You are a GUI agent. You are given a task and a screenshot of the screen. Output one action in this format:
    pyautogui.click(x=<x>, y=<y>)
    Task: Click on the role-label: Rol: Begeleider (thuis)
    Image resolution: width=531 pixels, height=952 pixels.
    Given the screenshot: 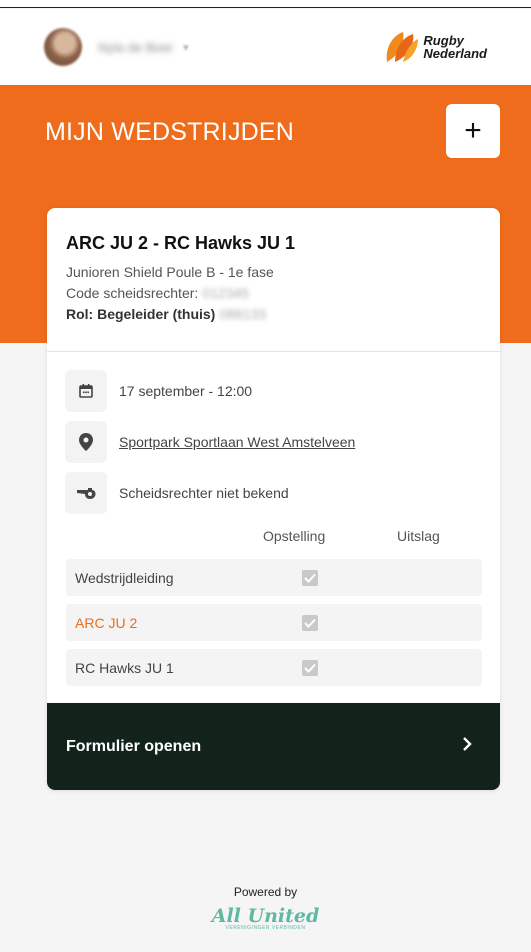 What is the action you would take?
    pyautogui.click(x=141, y=314)
    